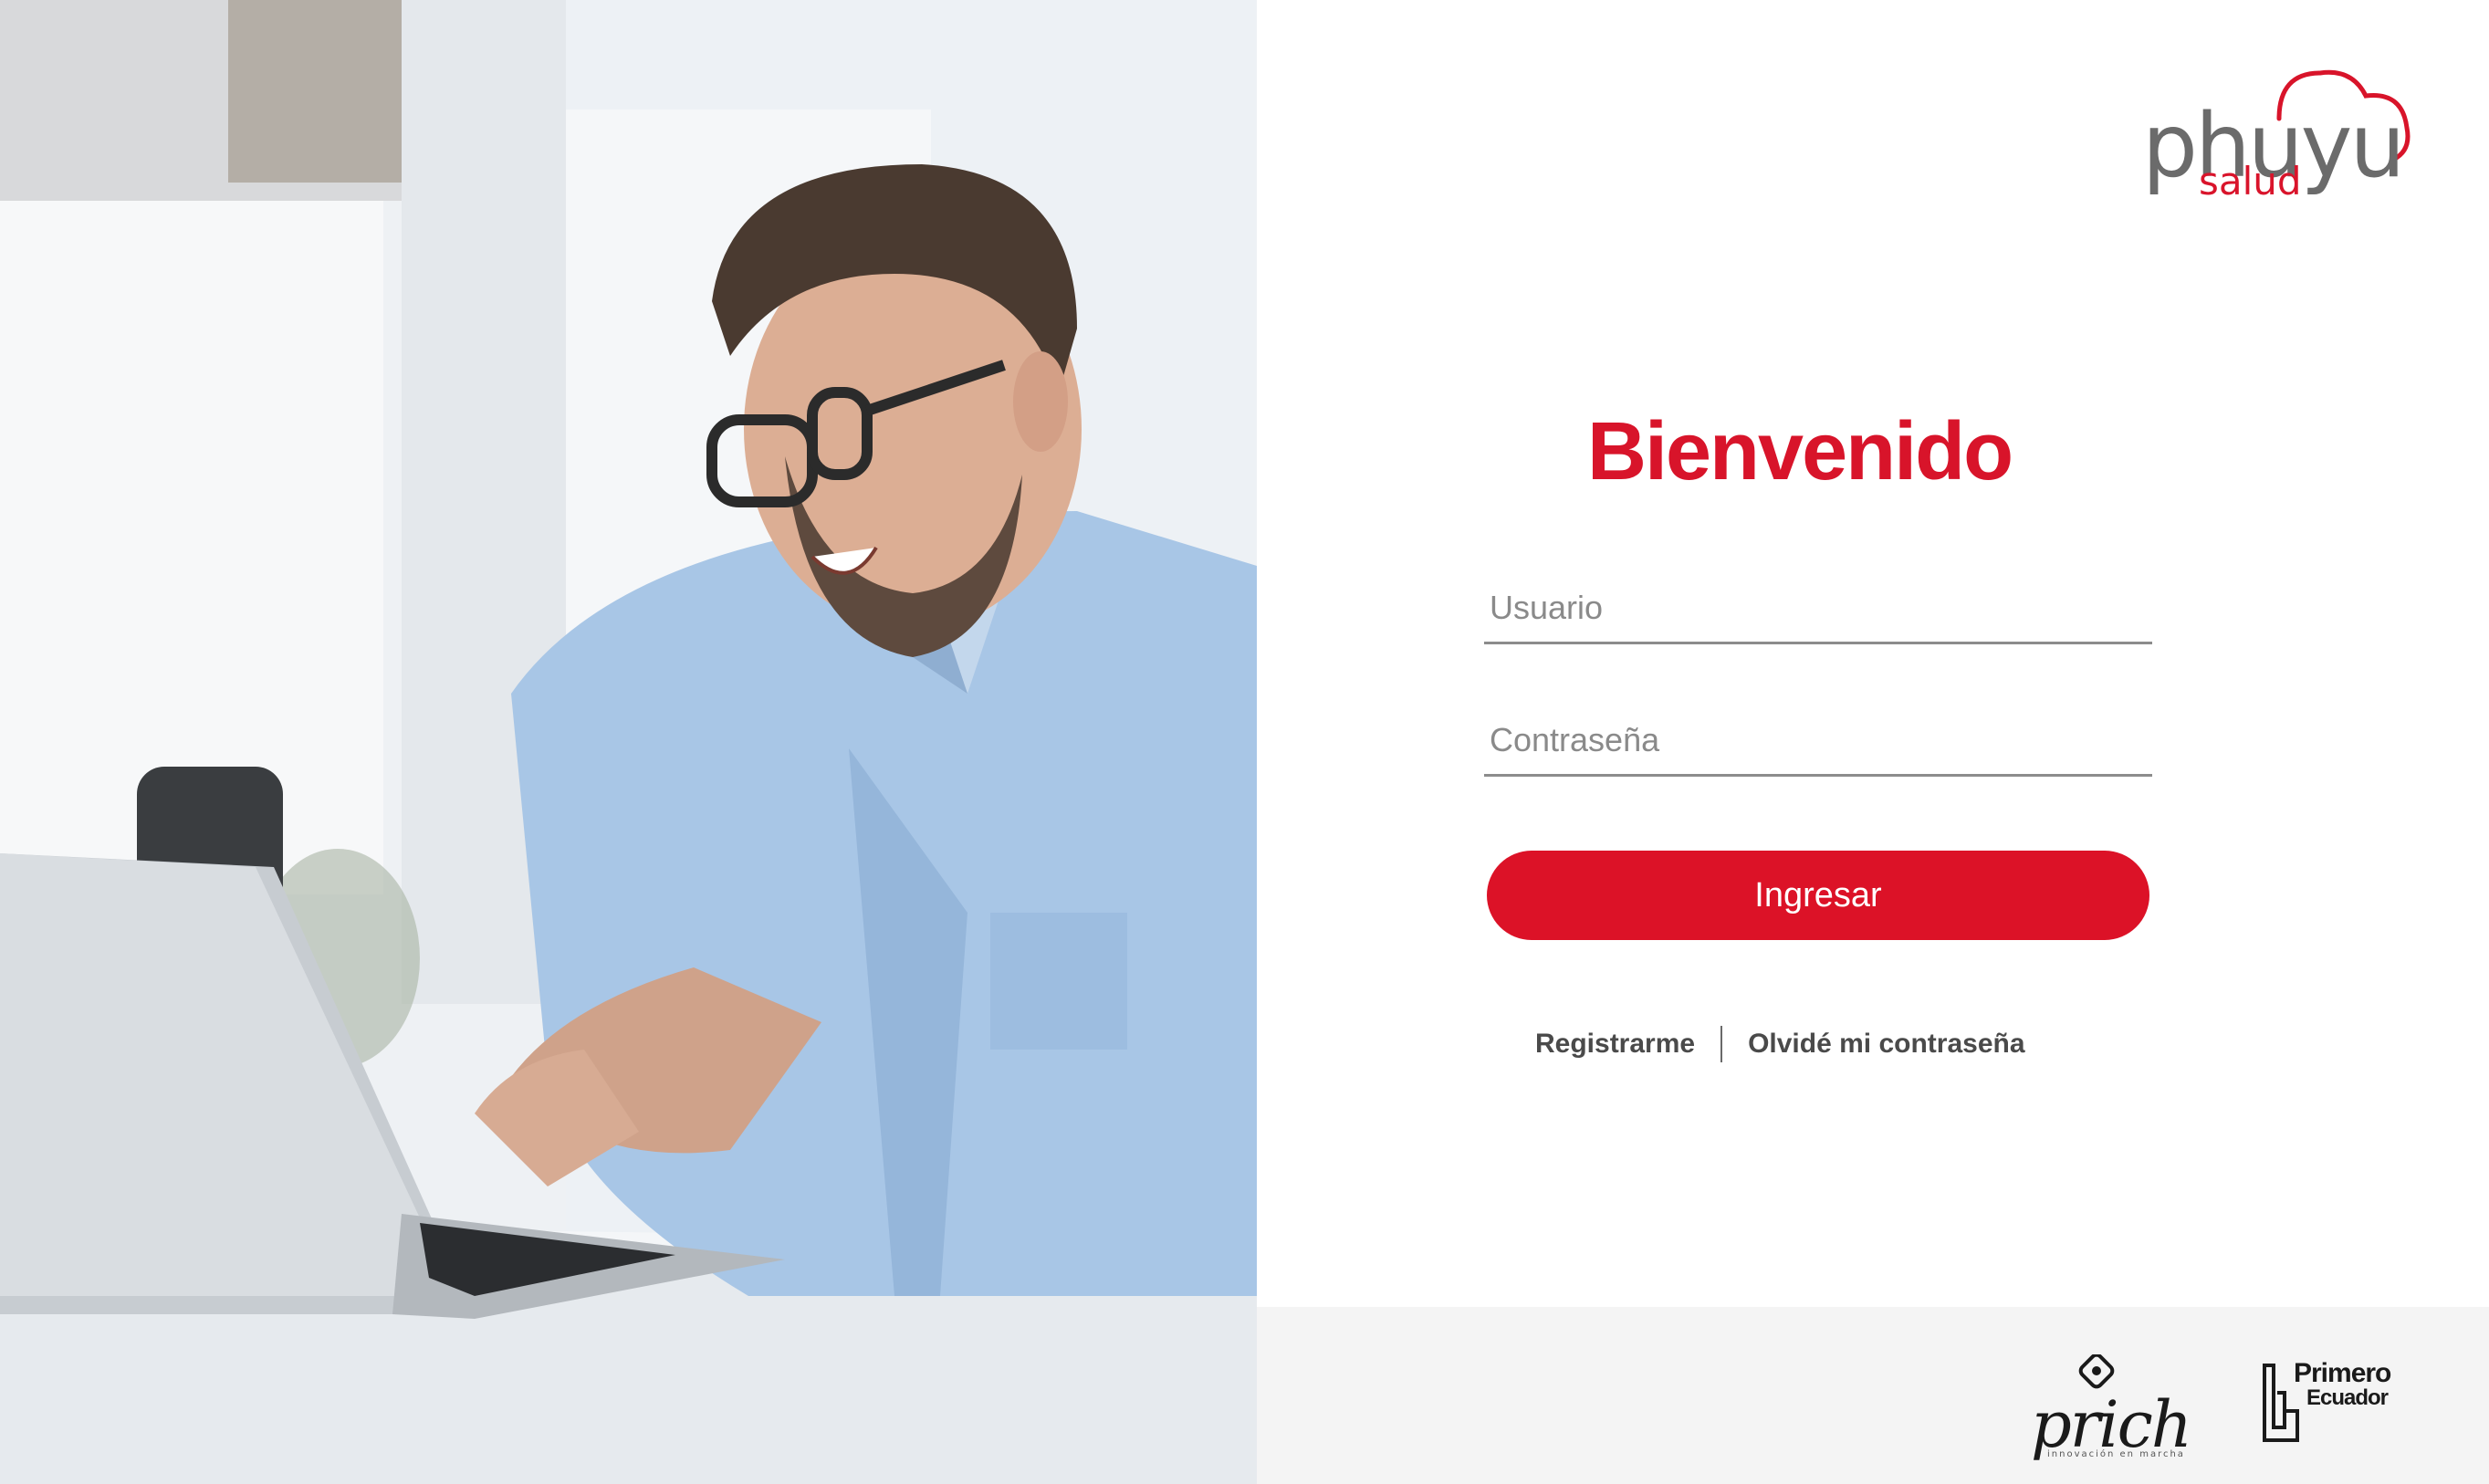 The image size is (2489, 1484). Describe the element at coordinates (1886, 1044) in the screenshot. I see `forgot-password-link: Olvidé mi contraseña` at that location.